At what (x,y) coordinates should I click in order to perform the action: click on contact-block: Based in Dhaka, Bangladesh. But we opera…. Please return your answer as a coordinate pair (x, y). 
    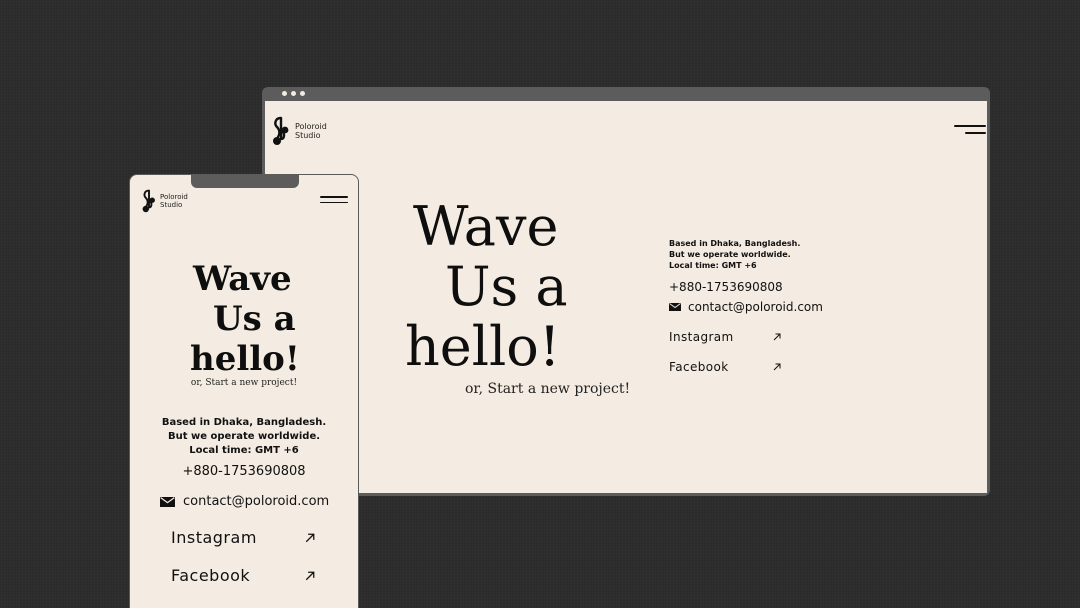
    Looking at the image, I should click on (784, 306).